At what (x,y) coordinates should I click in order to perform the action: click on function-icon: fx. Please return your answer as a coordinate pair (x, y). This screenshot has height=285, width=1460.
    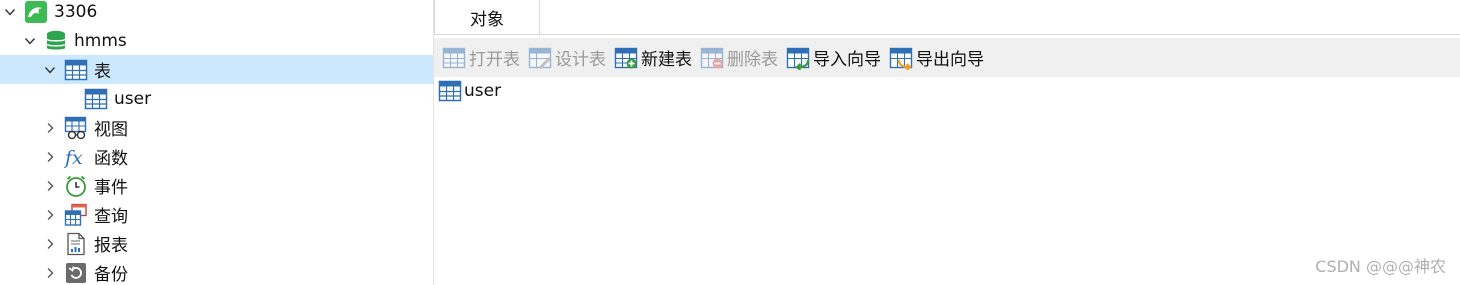
    Looking at the image, I should click on (76, 157).